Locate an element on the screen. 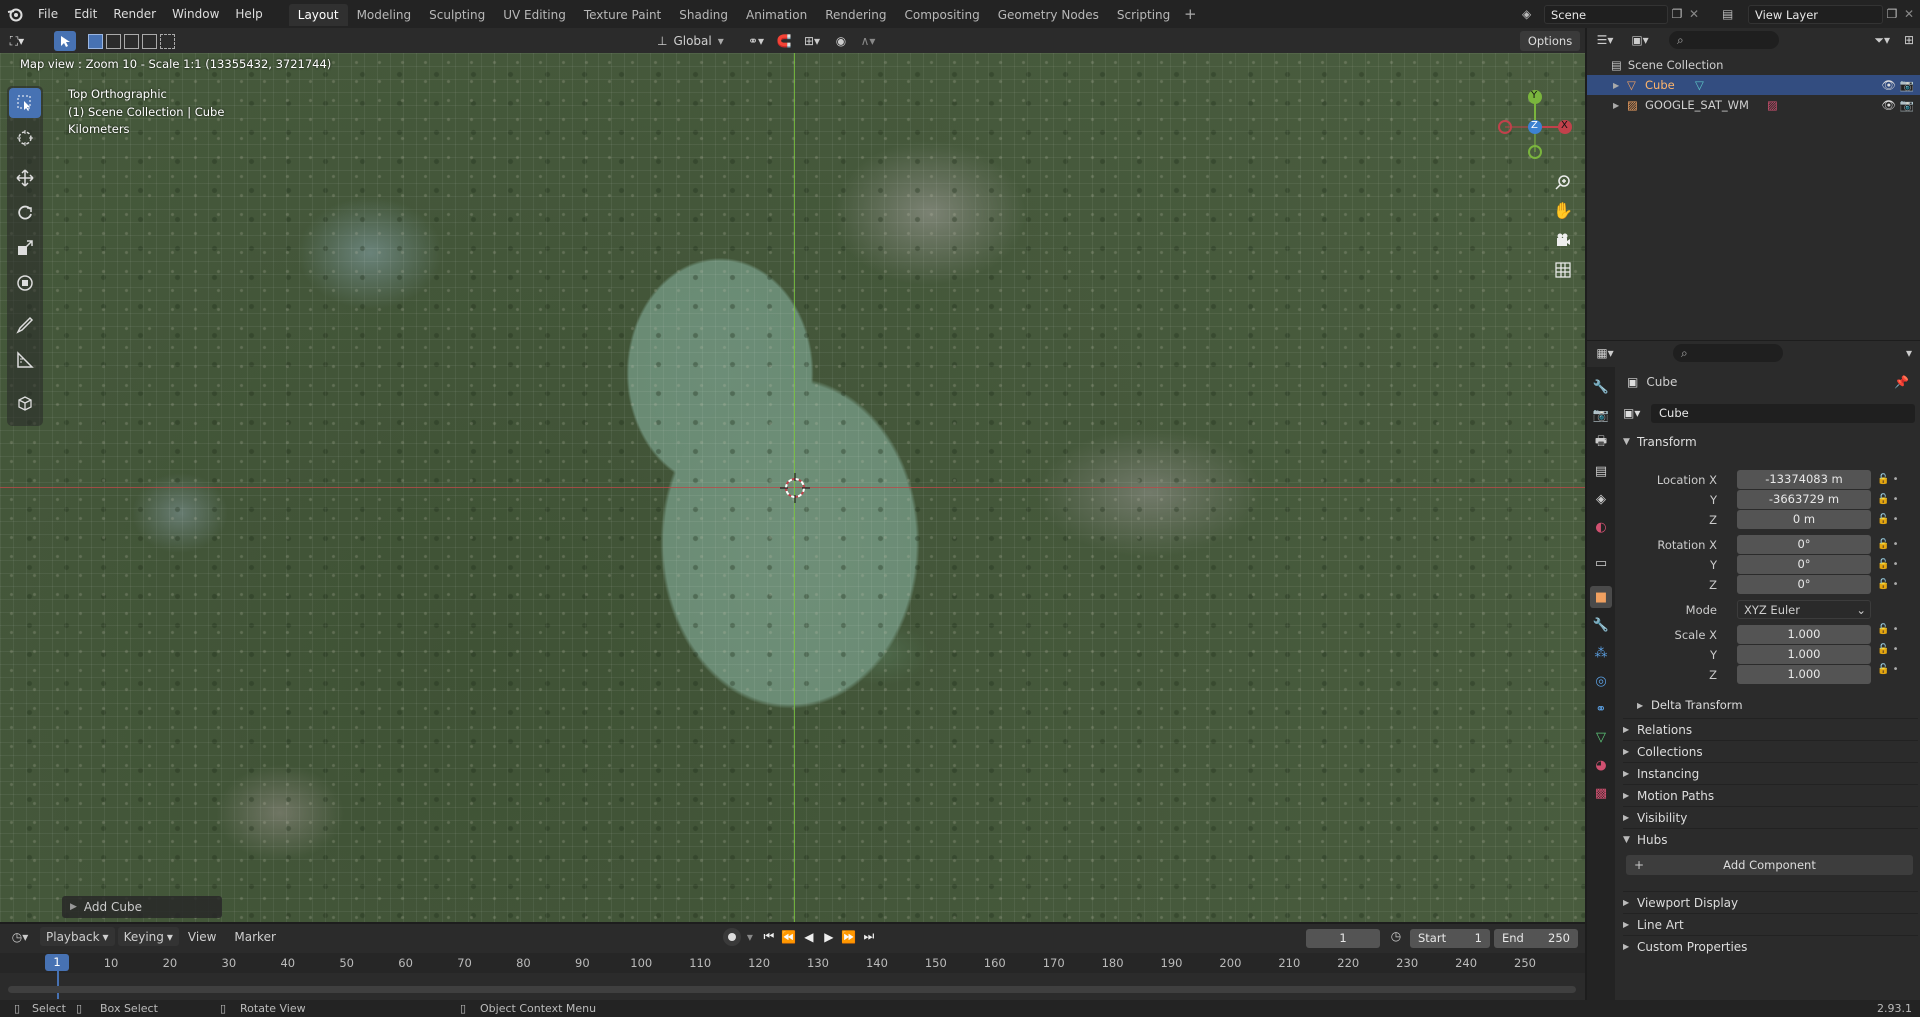 The image size is (1920, 1017). marker-menu: Marker is located at coordinates (254, 937).